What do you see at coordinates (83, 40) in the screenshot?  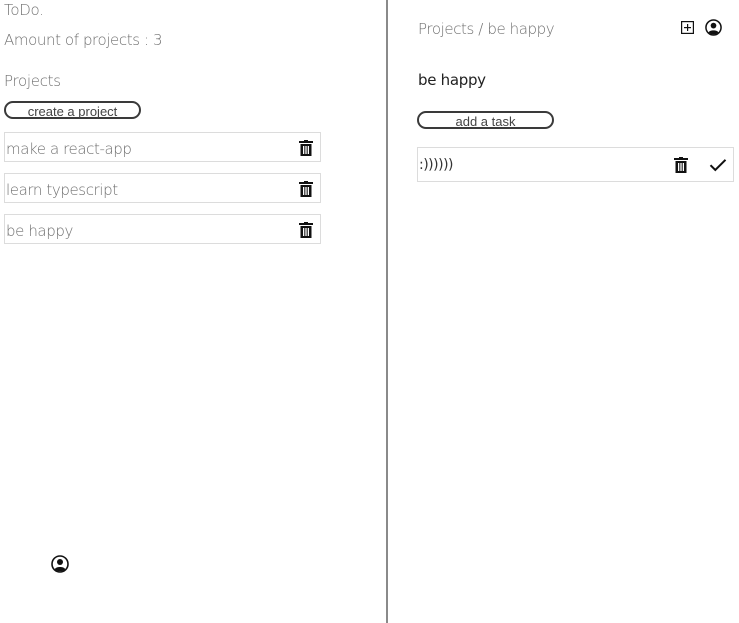 I see `projects-count: Amount of projects : 3` at bounding box center [83, 40].